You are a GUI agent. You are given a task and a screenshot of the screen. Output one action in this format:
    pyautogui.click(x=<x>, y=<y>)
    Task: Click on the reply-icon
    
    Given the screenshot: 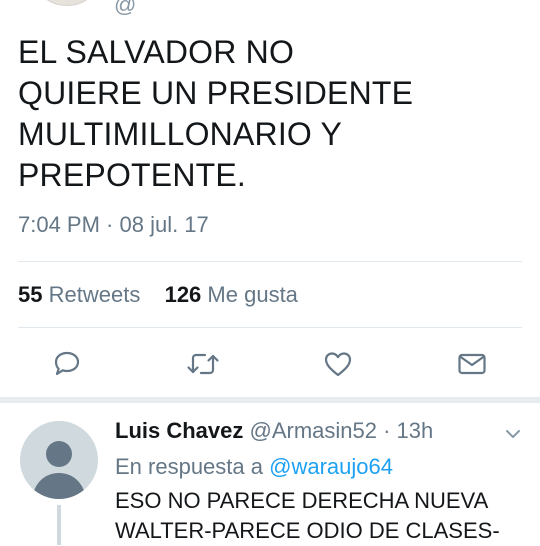 What is the action you would take?
    pyautogui.click(x=67, y=364)
    